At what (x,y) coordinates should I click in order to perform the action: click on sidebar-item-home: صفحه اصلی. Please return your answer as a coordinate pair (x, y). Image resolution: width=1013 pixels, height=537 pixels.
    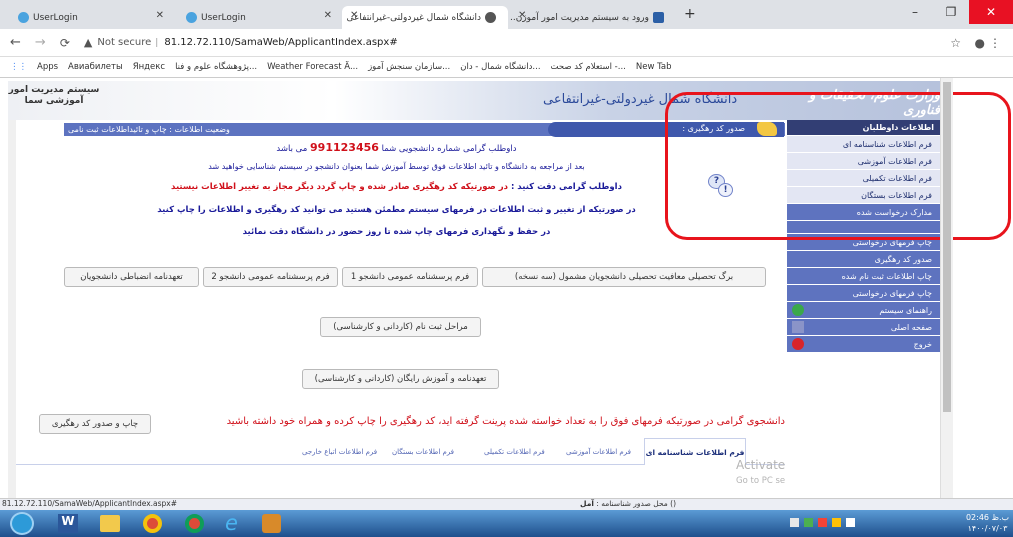
    Looking at the image, I should click on (863, 327).